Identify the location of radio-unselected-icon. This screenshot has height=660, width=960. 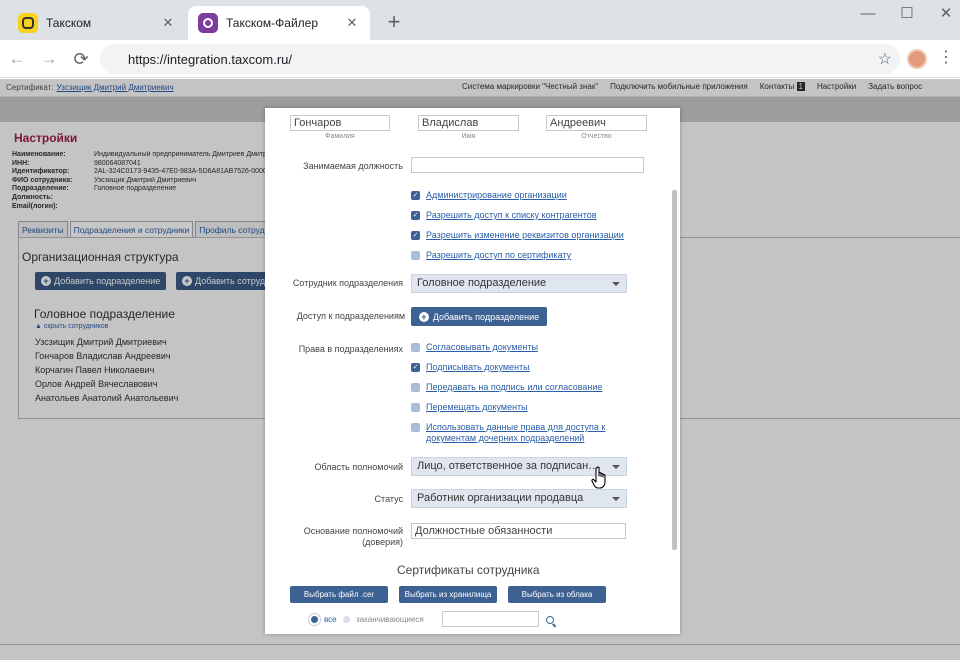
(346, 619).